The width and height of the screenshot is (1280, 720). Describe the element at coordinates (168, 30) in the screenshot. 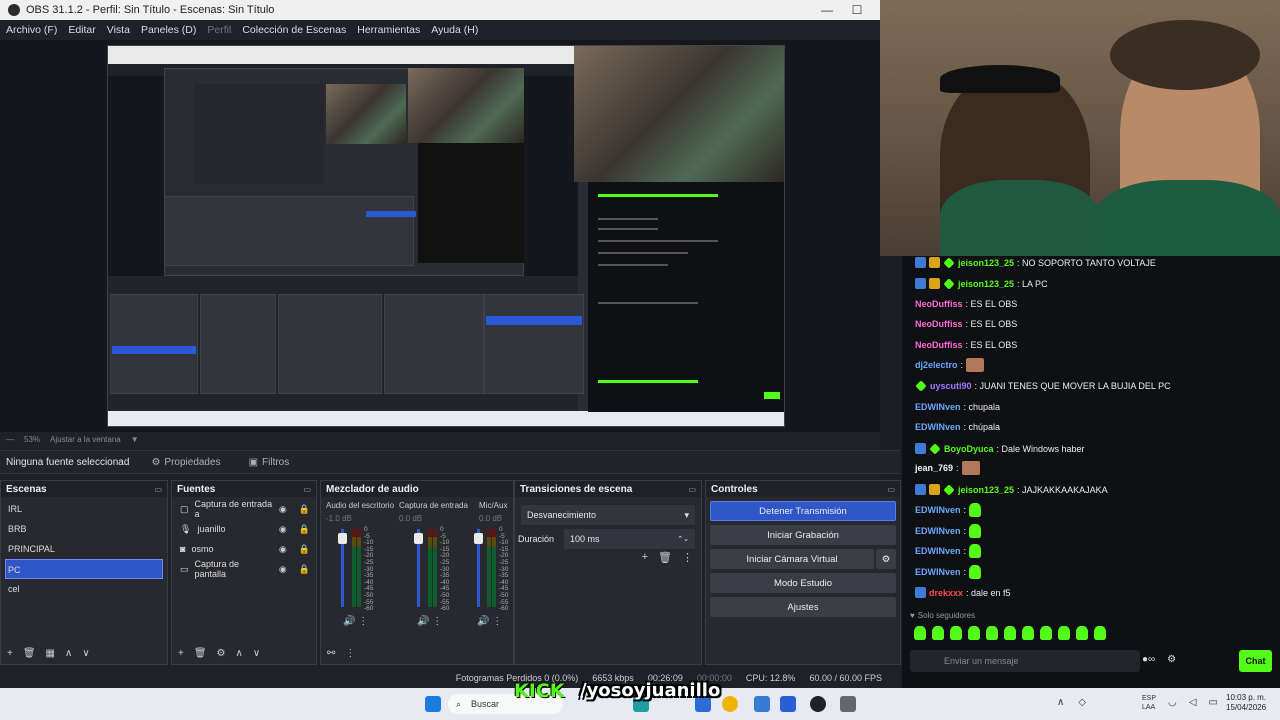

I see `menu-paneles: Paneles (D)` at that location.